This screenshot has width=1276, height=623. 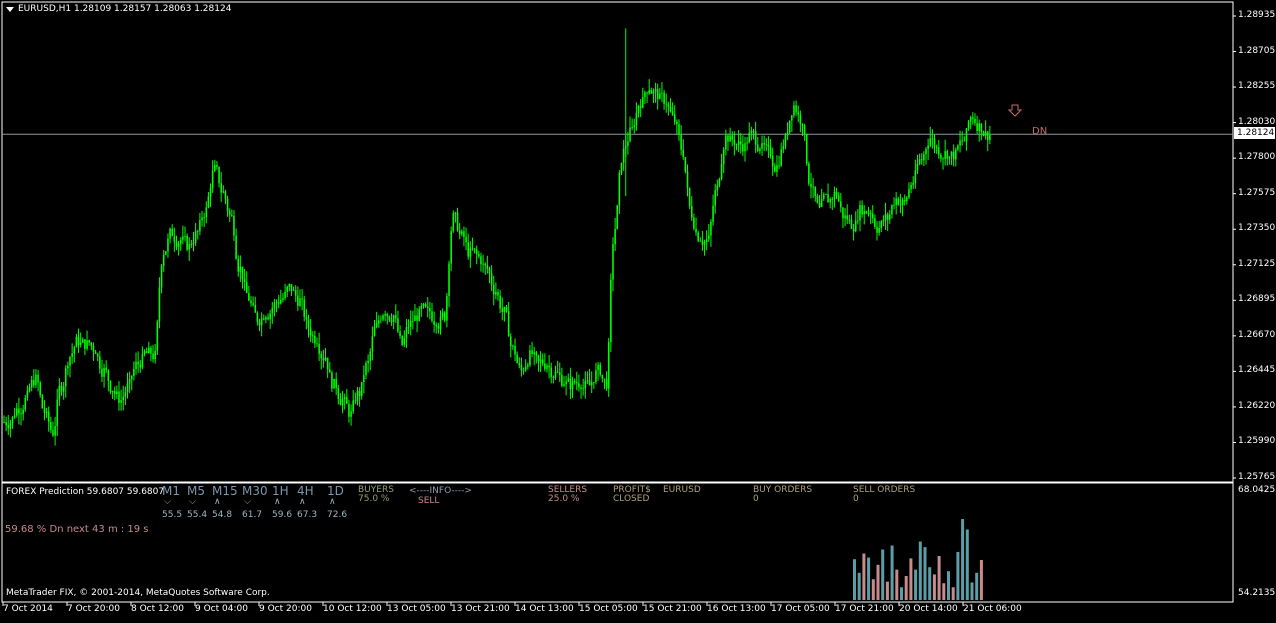 What do you see at coordinates (10, 9) in the screenshot?
I see `chart-menu-triangle-icon` at bounding box center [10, 9].